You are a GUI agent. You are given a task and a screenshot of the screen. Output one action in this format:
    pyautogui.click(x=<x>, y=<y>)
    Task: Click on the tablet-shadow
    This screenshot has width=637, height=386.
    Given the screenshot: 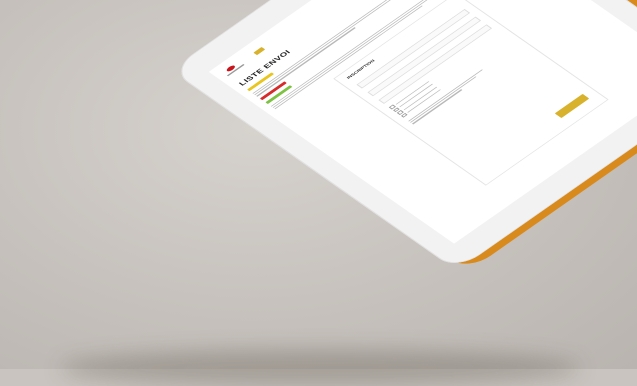 What is the action you would take?
    pyautogui.click(x=320, y=368)
    